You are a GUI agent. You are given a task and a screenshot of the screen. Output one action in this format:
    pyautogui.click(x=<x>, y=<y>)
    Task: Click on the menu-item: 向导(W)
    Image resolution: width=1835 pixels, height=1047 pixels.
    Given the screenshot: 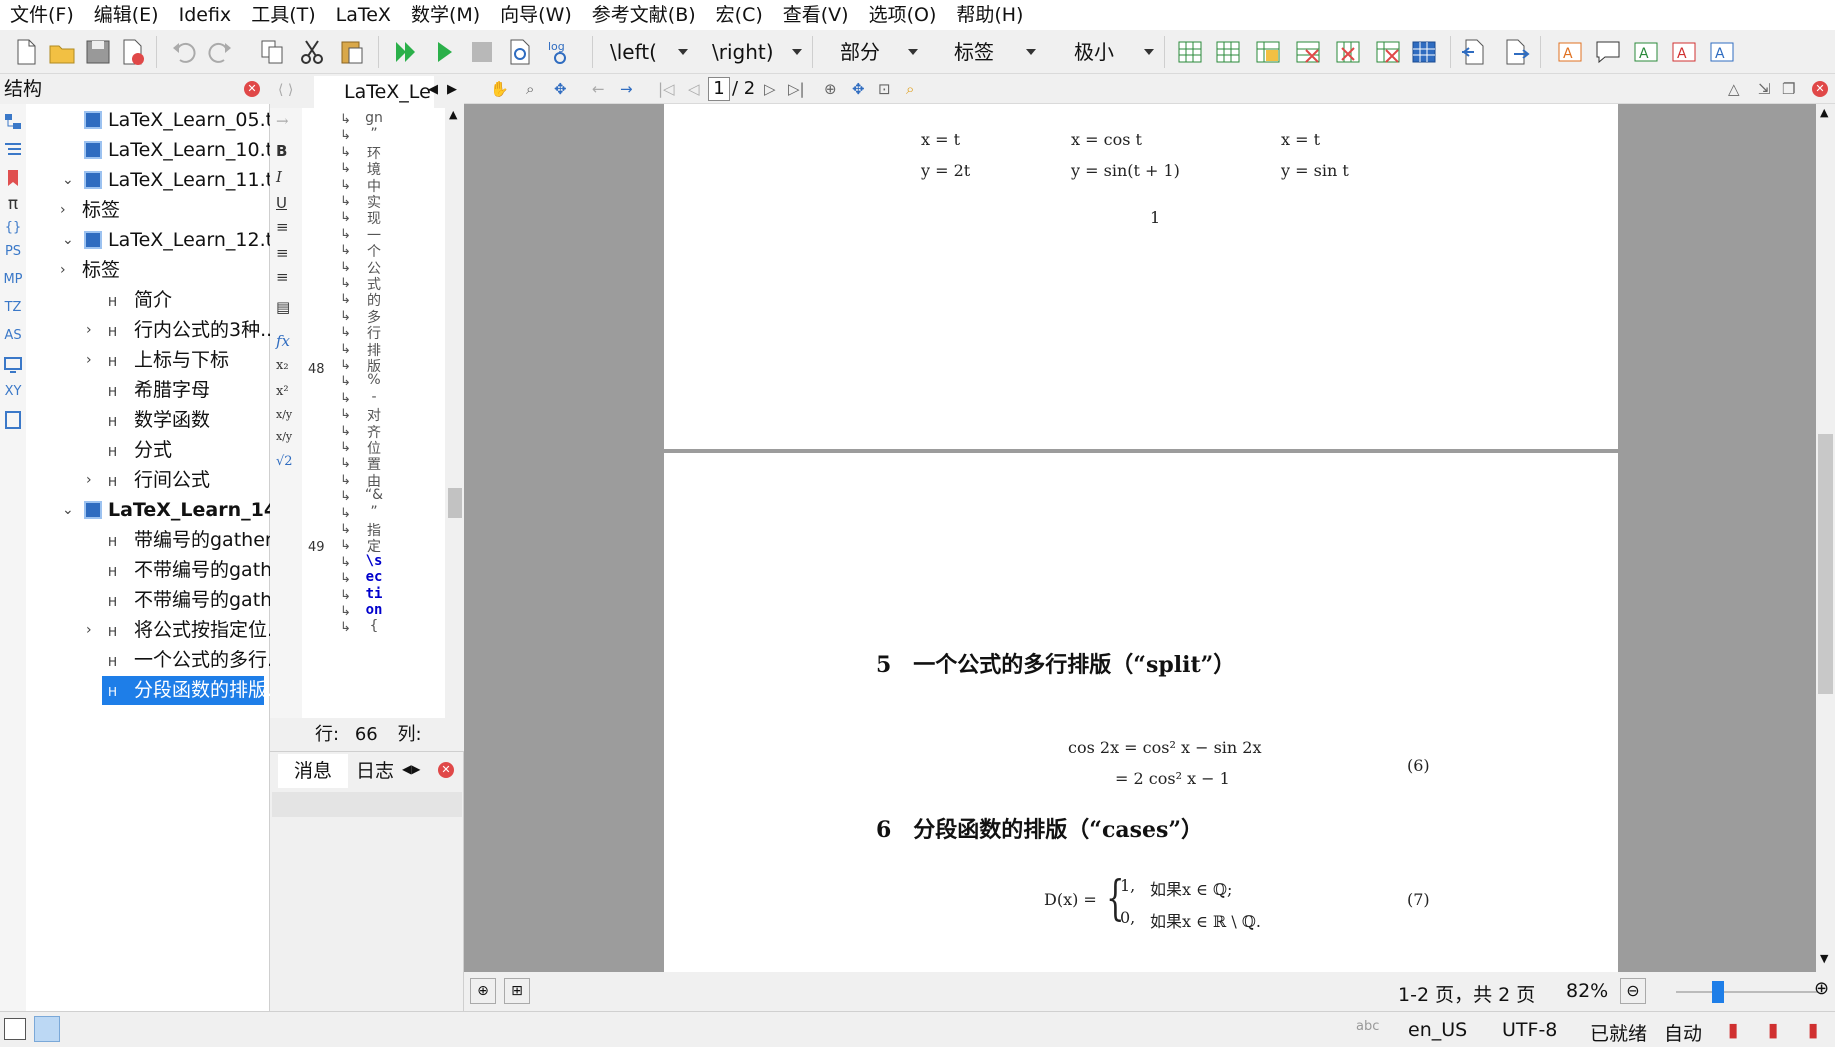 What is the action you would take?
    pyautogui.click(x=536, y=15)
    